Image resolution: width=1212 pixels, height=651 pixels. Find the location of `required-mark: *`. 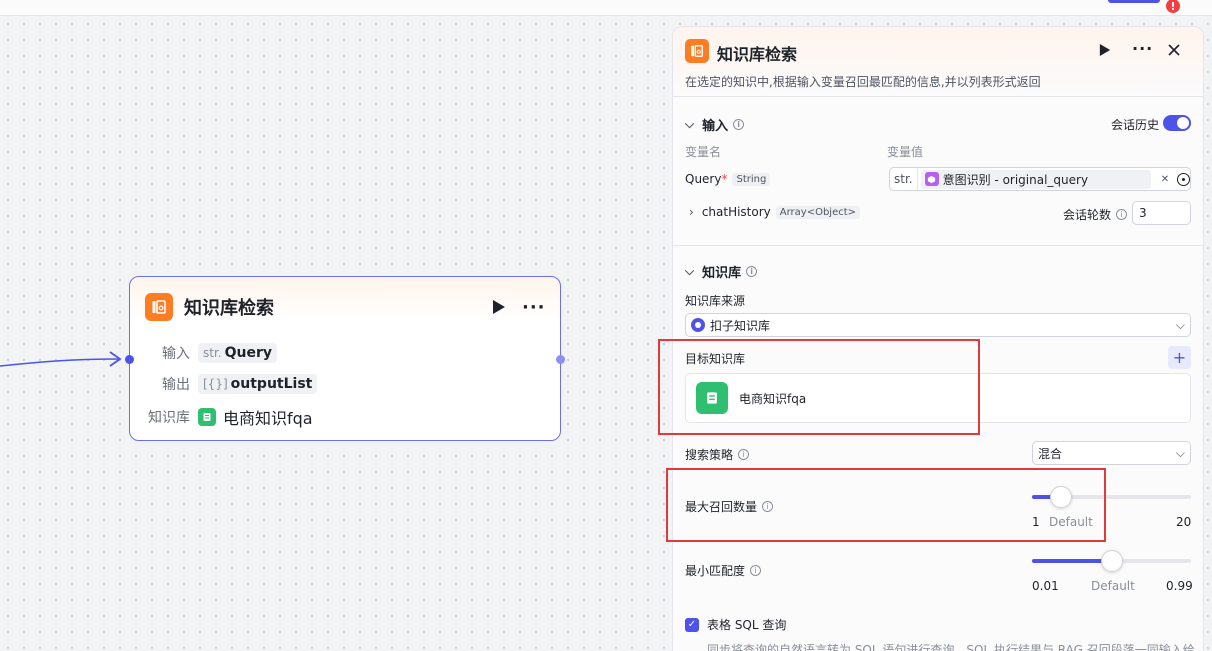

required-mark: * is located at coordinates (724, 179).